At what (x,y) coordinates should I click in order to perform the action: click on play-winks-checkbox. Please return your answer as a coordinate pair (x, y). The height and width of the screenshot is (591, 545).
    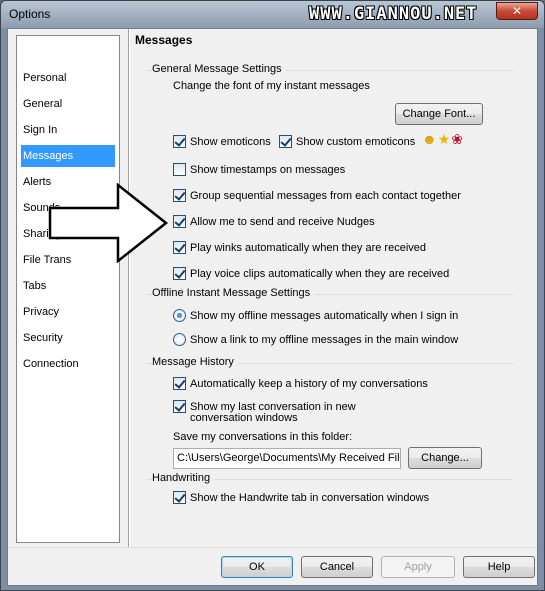
    Looking at the image, I should click on (179, 247).